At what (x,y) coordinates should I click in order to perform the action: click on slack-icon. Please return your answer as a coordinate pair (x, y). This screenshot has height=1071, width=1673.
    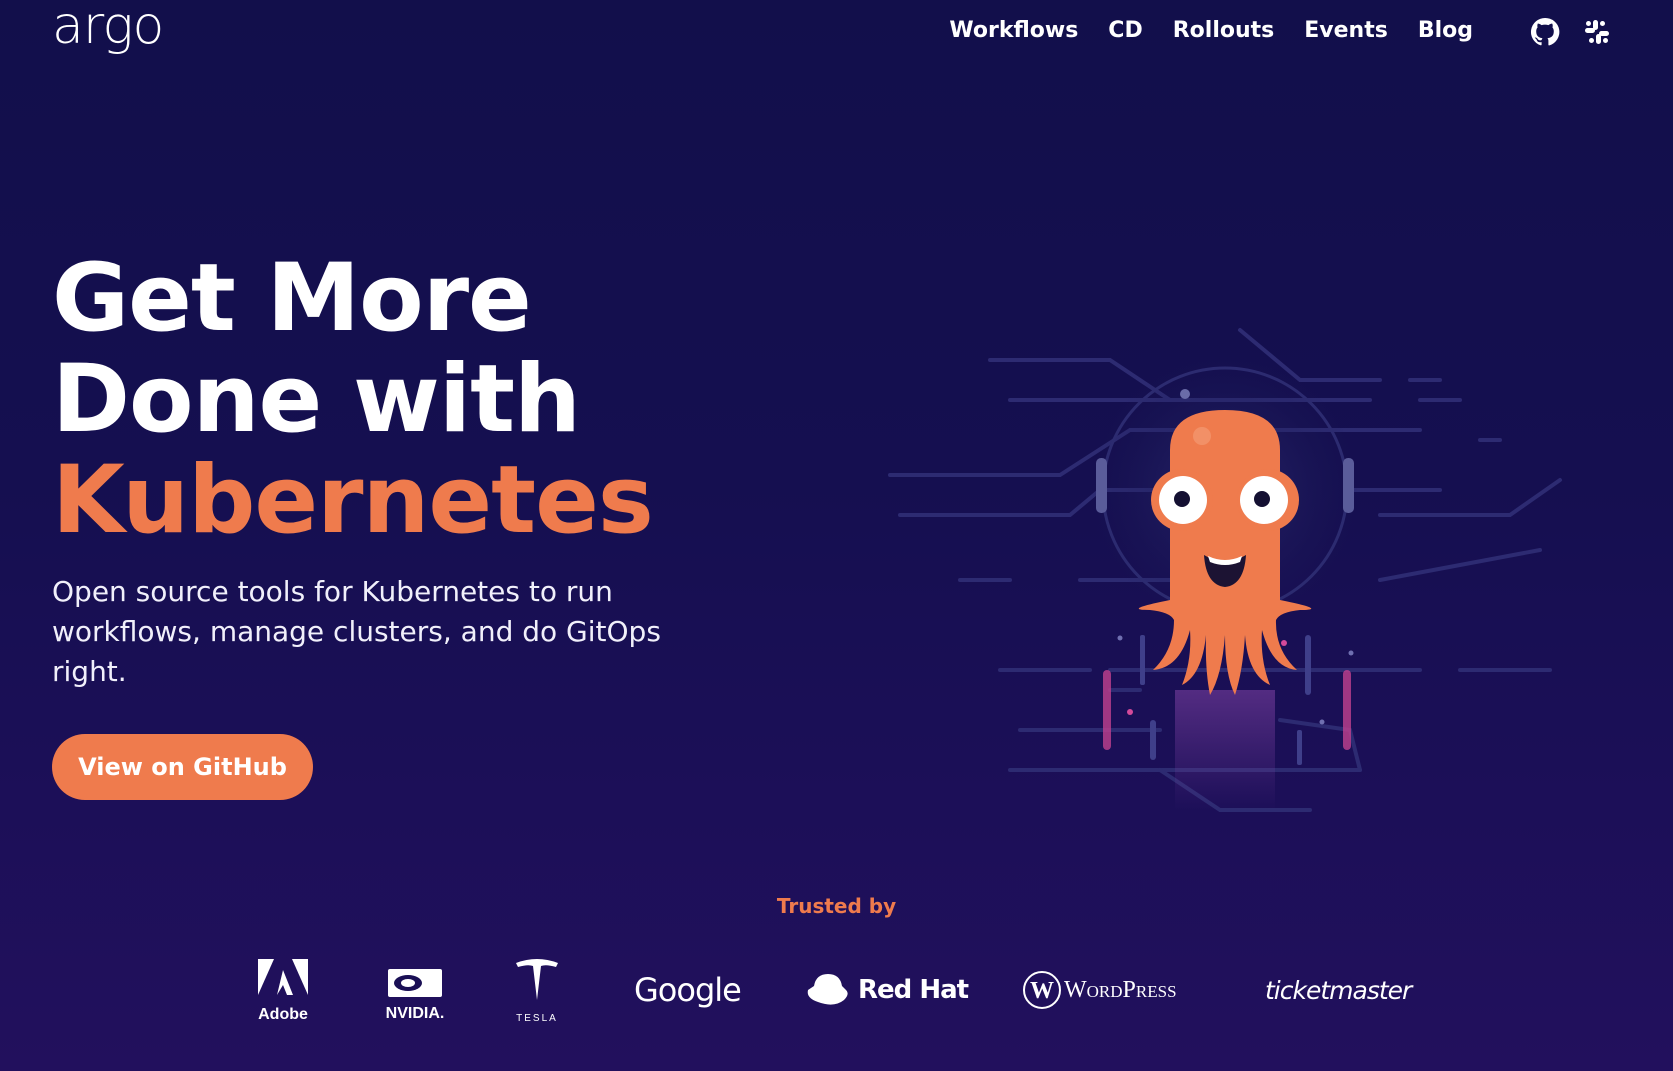
    Looking at the image, I should click on (1597, 32).